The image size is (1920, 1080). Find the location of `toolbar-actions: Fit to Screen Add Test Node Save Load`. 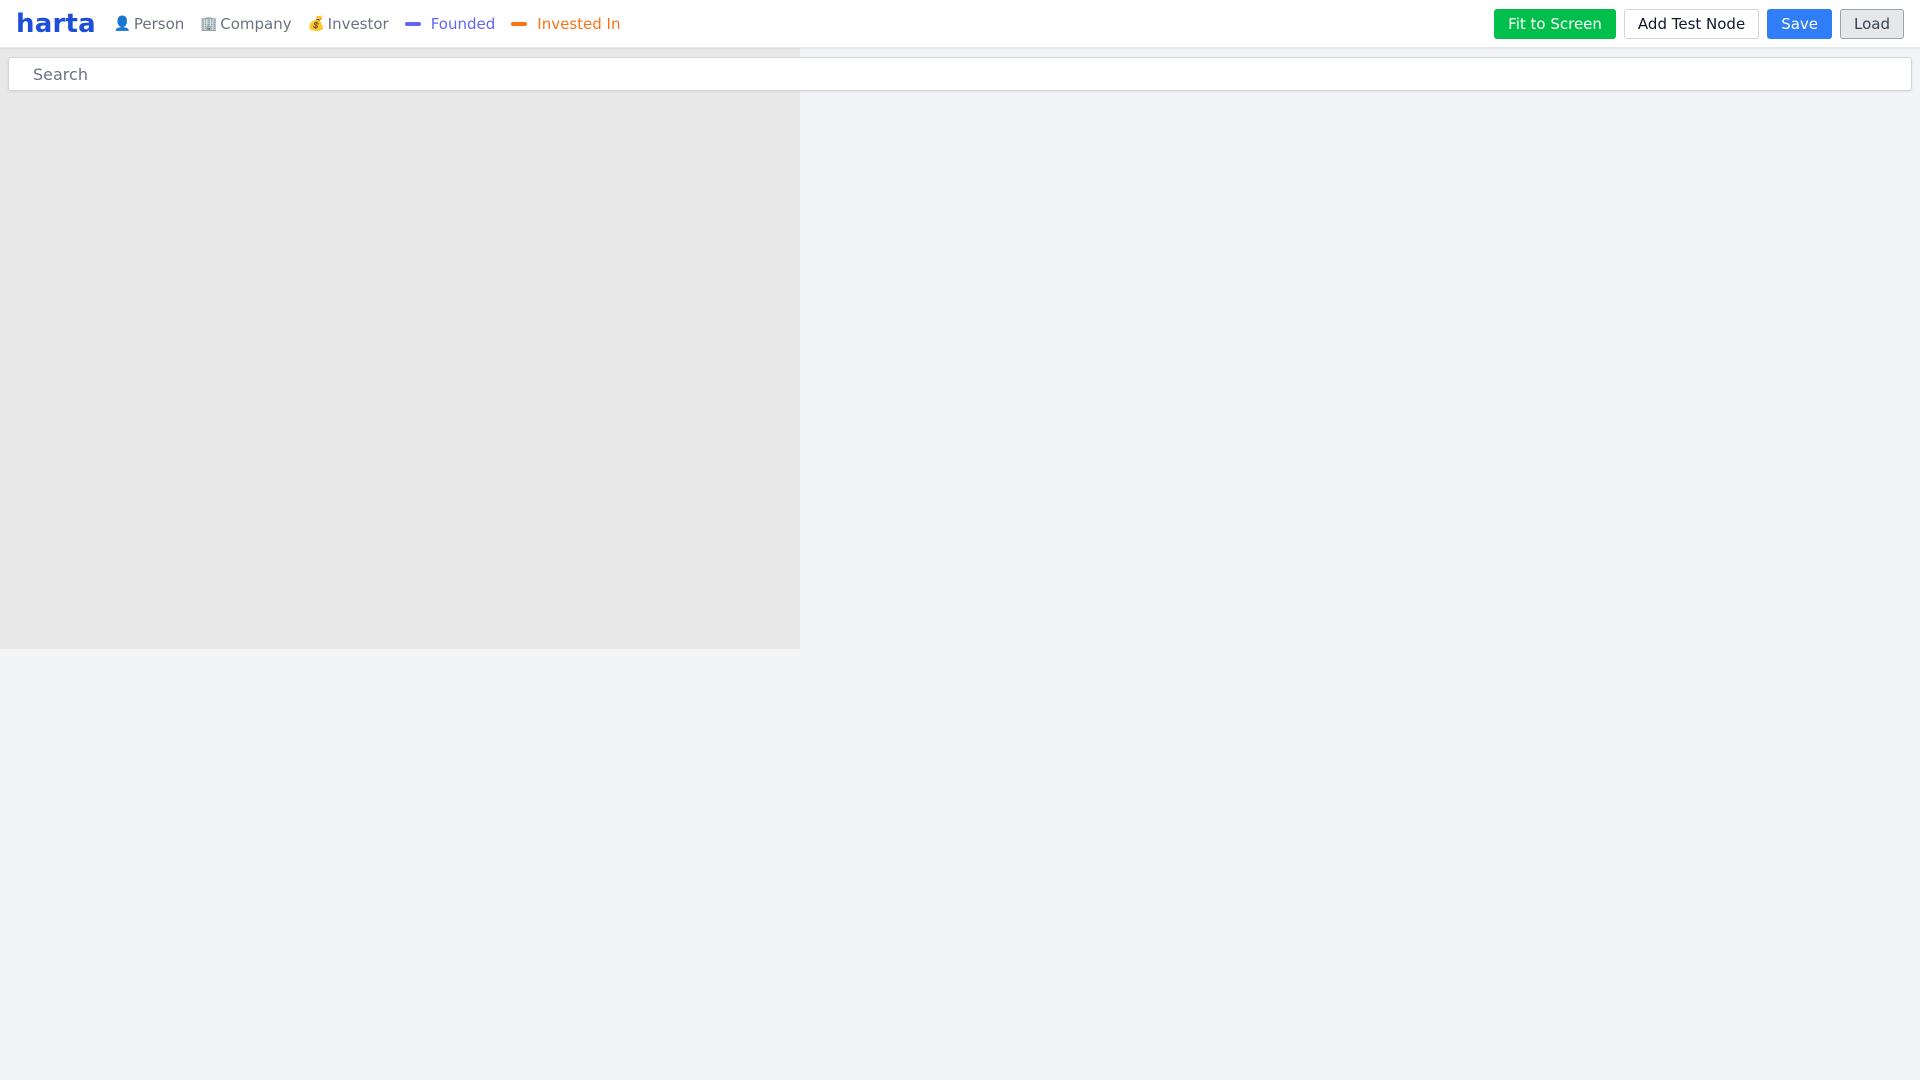

toolbar-actions: Fit to Screen Add Test Node Save Load is located at coordinates (1699, 23).